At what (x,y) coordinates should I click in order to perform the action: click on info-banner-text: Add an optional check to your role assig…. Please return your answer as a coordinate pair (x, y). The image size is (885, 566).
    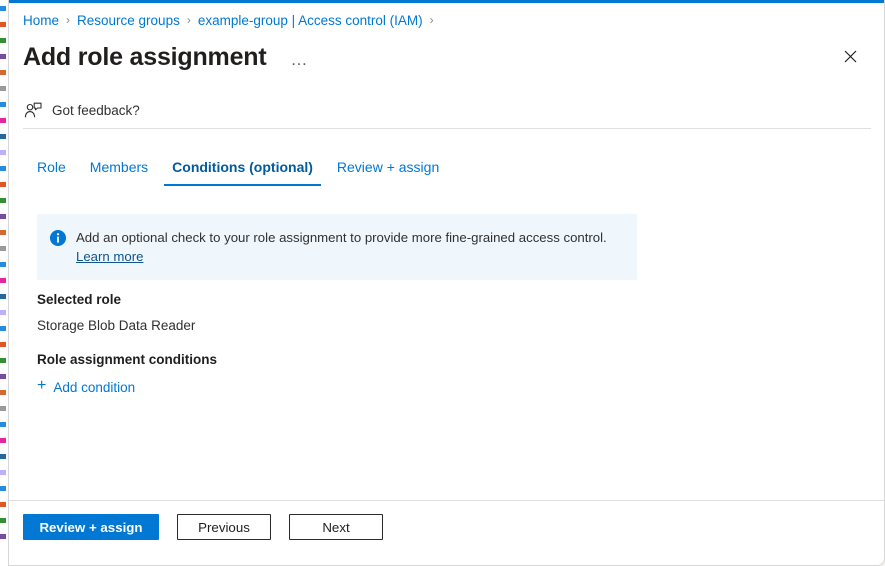
    Looking at the image, I should click on (343, 247).